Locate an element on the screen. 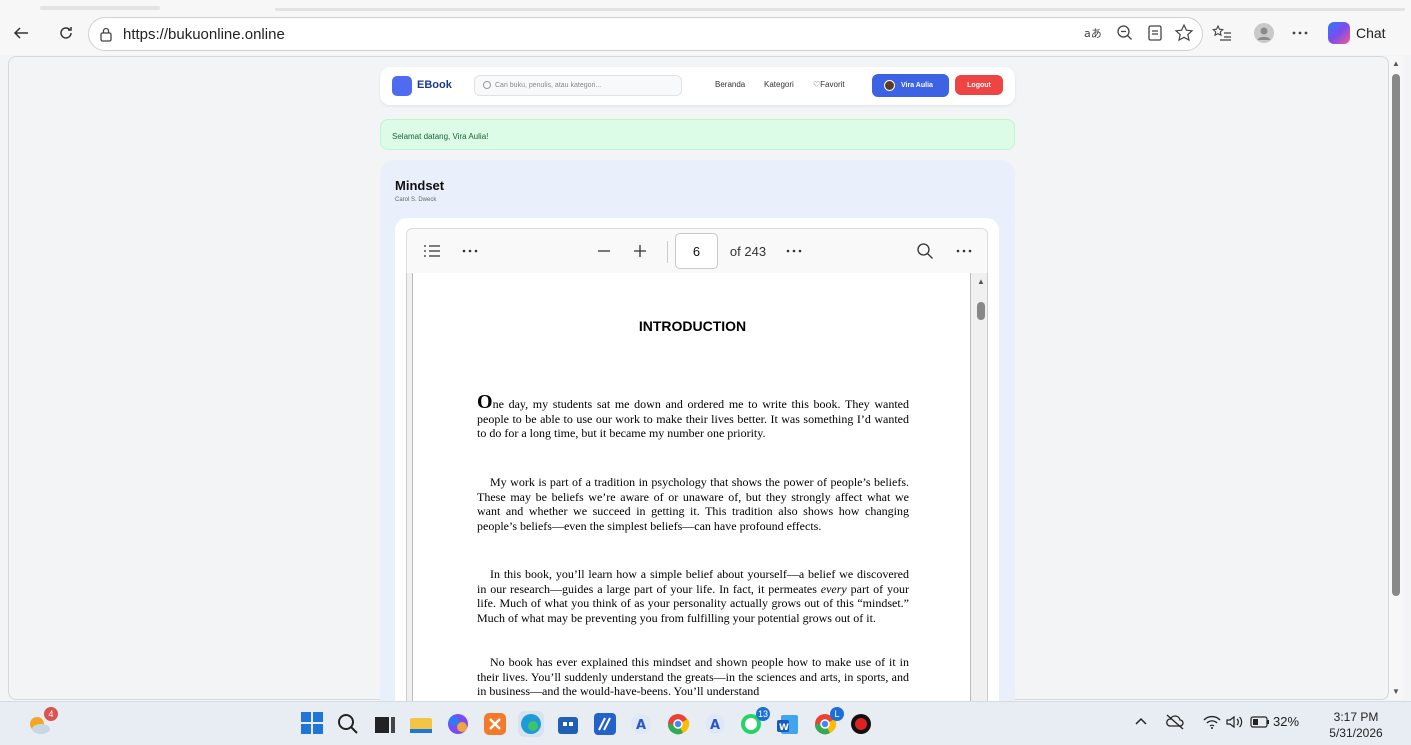 The width and height of the screenshot is (1411, 745). user-avatar is located at coordinates (889, 85).